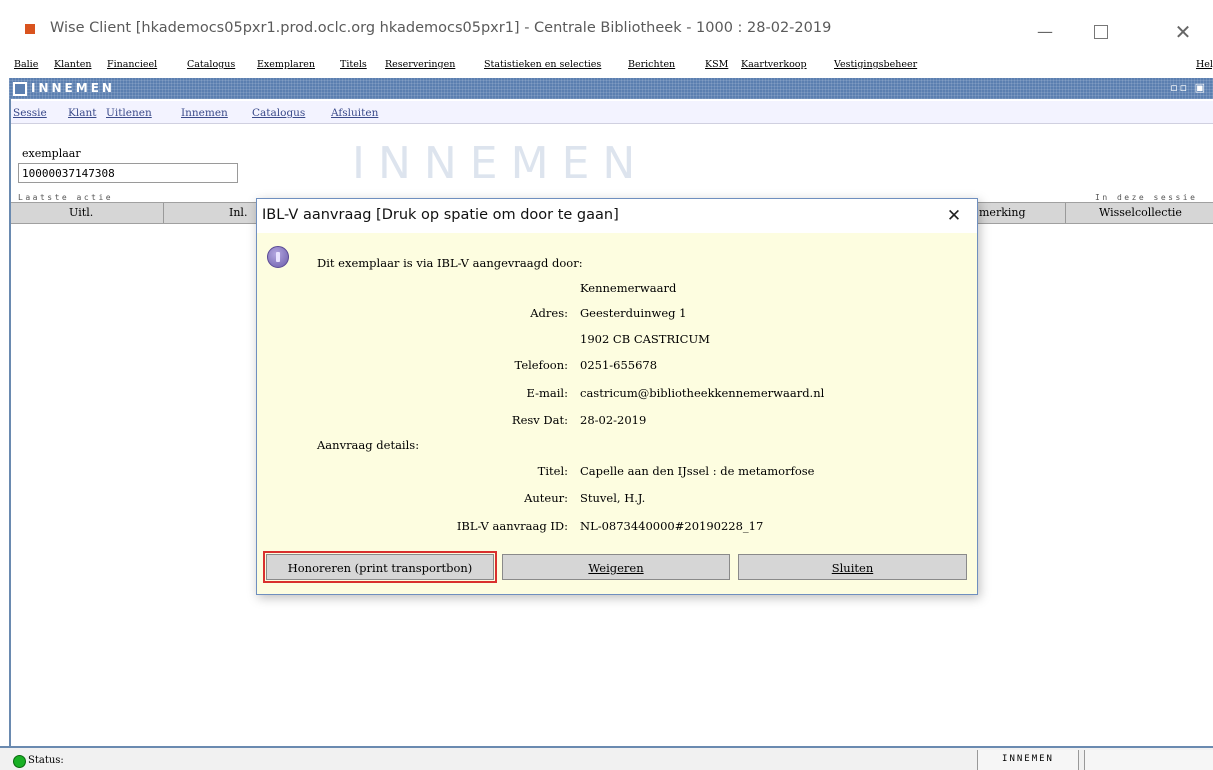 The image size is (1213, 770). Describe the element at coordinates (542, 64) in the screenshot. I see `menu-statistieken: Statistieken en selecties` at that location.